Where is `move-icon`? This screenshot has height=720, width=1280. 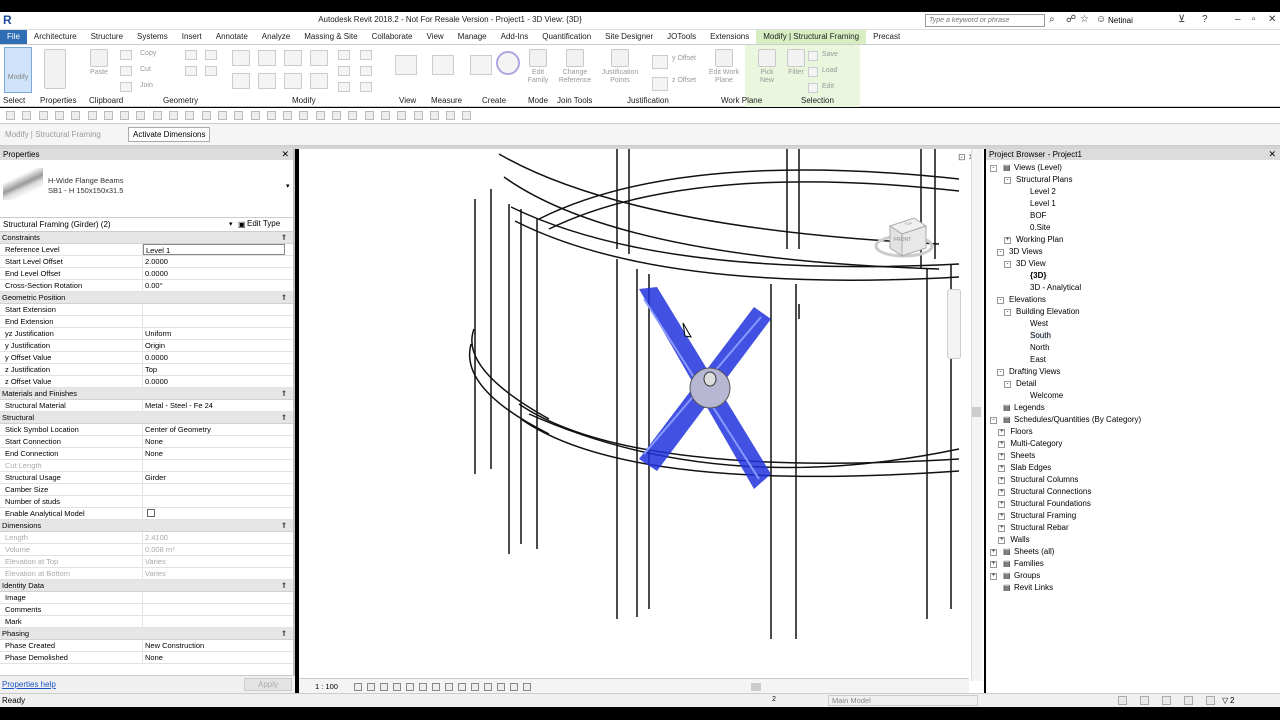 move-icon is located at coordinates (241, 81).